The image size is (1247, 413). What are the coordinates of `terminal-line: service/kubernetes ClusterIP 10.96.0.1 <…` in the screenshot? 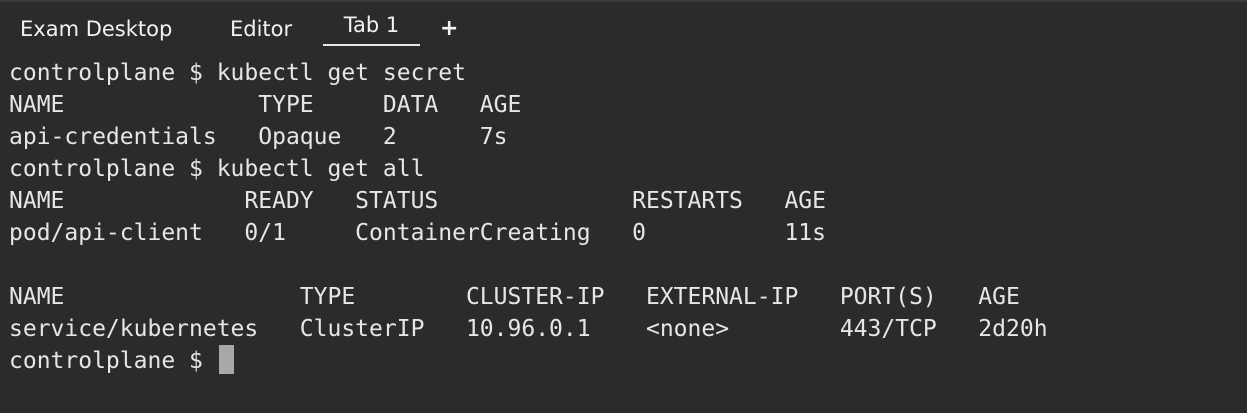 It's located at (528, 329).